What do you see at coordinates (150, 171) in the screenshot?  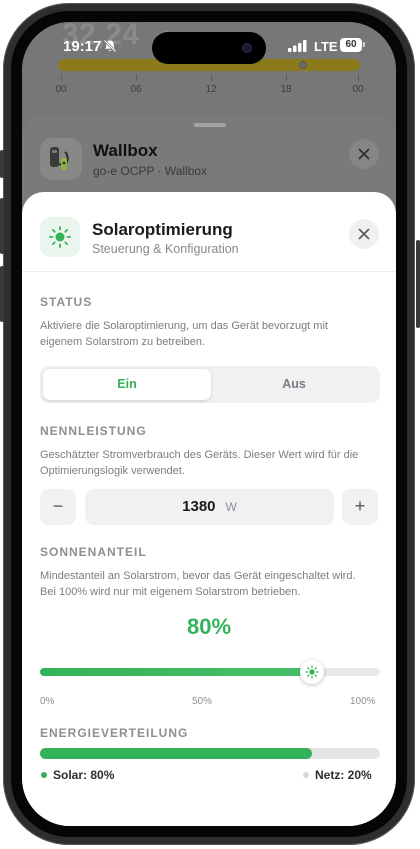 I see `wallbox-subtitle: go-e OCPP · Wallbox` at bounding box center [150, 171].